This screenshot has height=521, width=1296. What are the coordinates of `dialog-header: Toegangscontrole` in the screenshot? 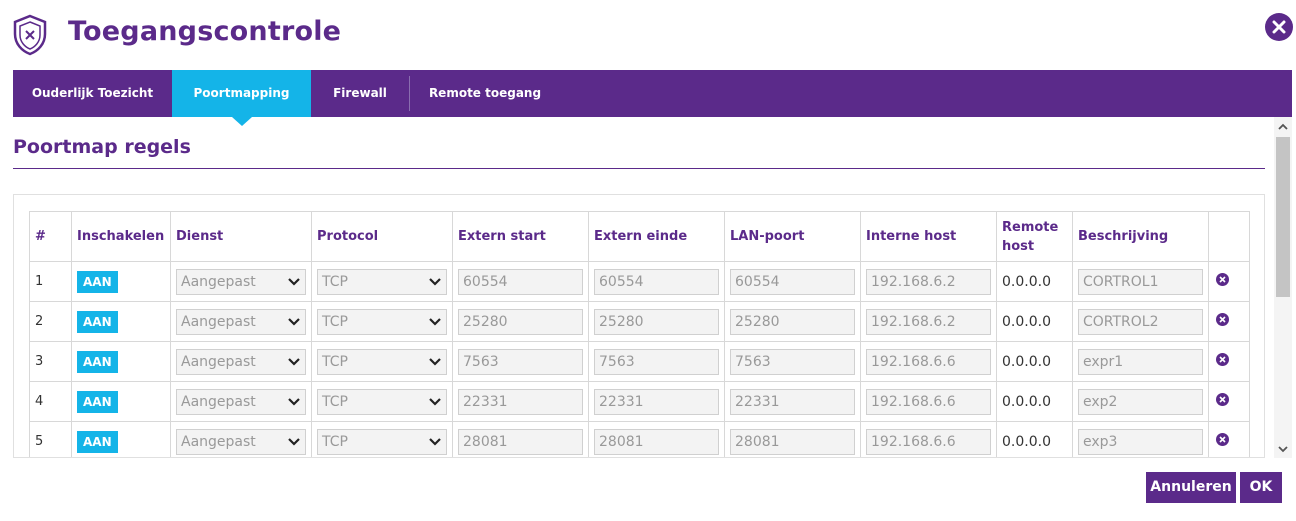 It's located at (648, 35).